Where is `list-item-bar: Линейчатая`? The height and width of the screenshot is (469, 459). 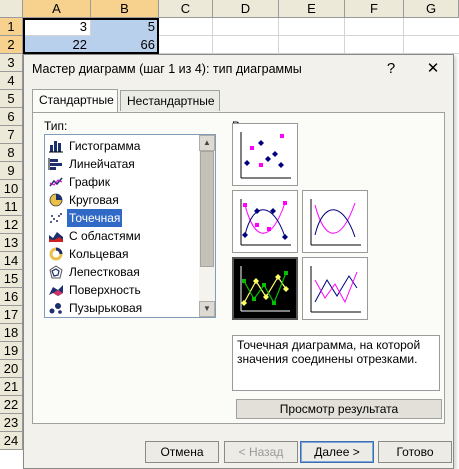
list-item-bar: Линейчатая is located at coordinates (126, 164).